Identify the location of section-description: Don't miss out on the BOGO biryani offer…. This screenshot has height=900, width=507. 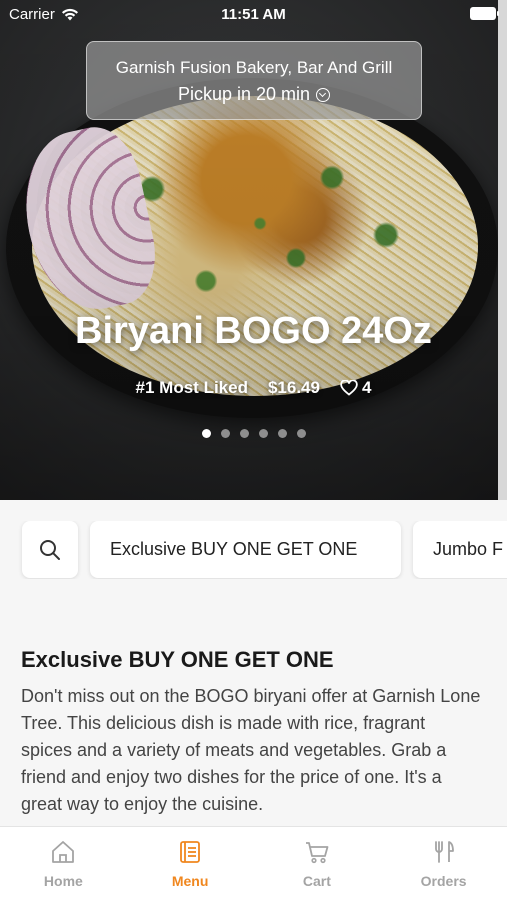
(251, 750).